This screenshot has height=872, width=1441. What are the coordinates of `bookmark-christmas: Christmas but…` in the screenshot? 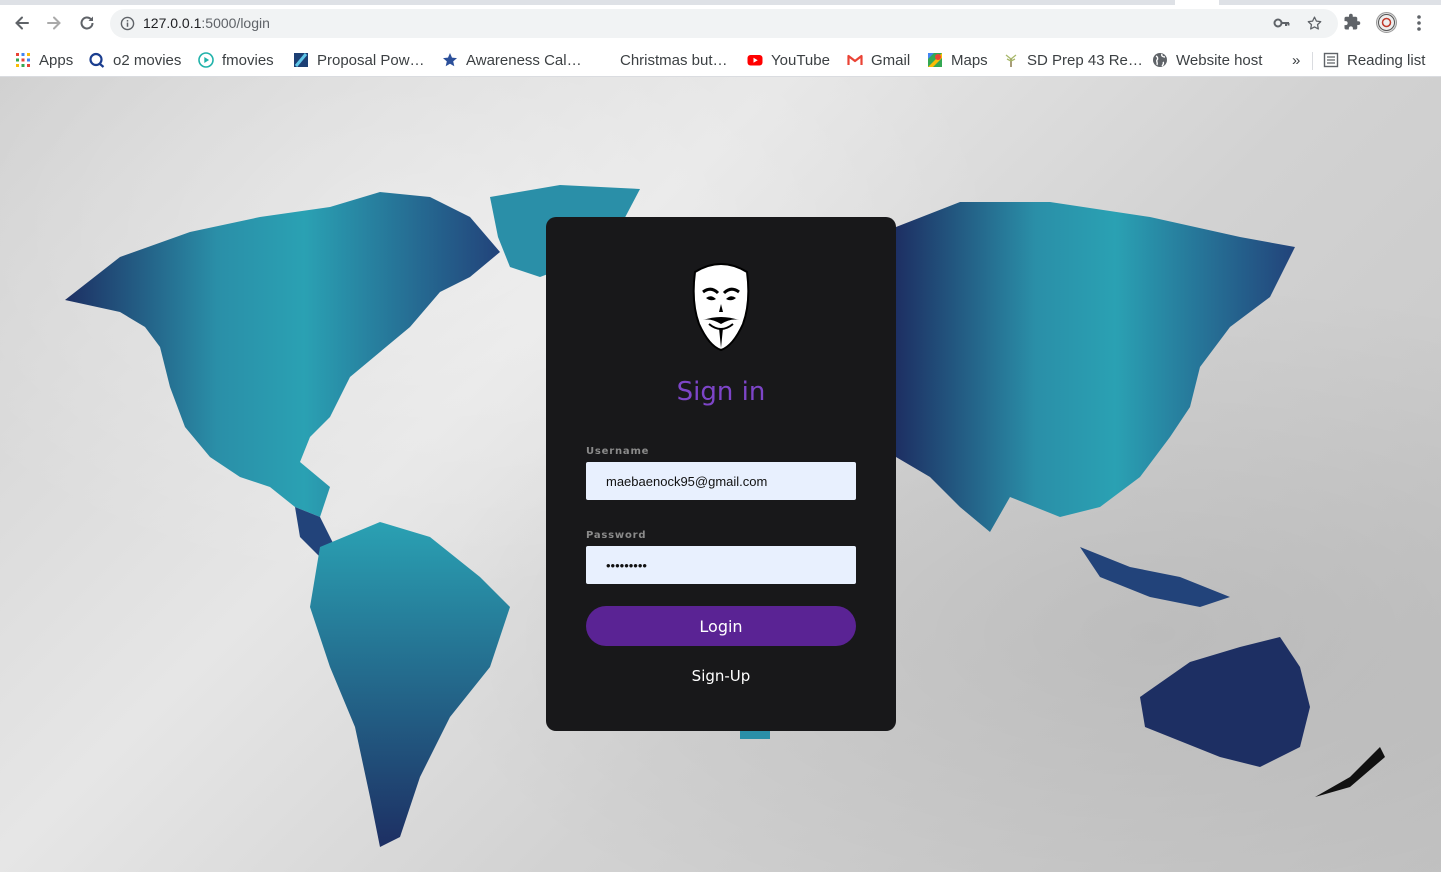 It's located at (662, 60).